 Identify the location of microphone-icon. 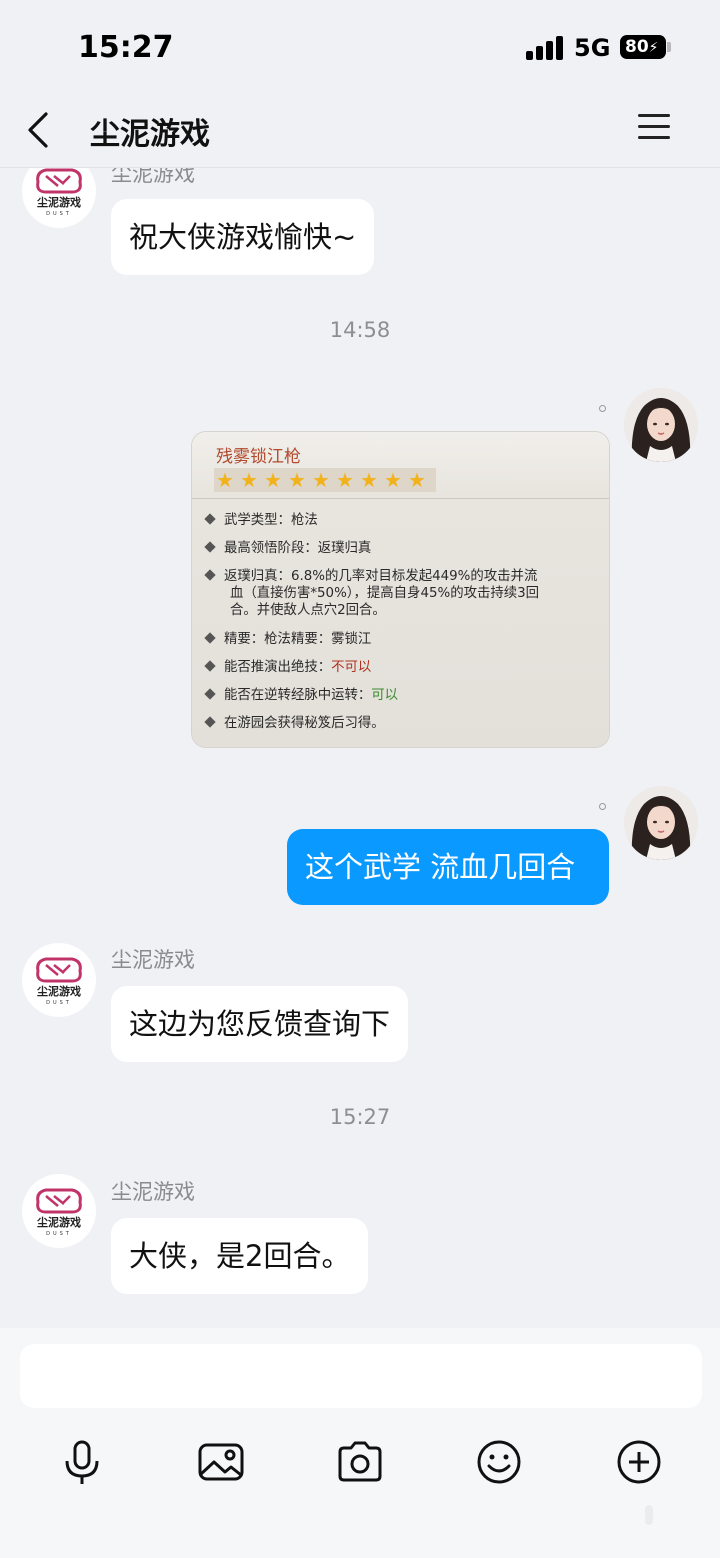
(82, 1462).